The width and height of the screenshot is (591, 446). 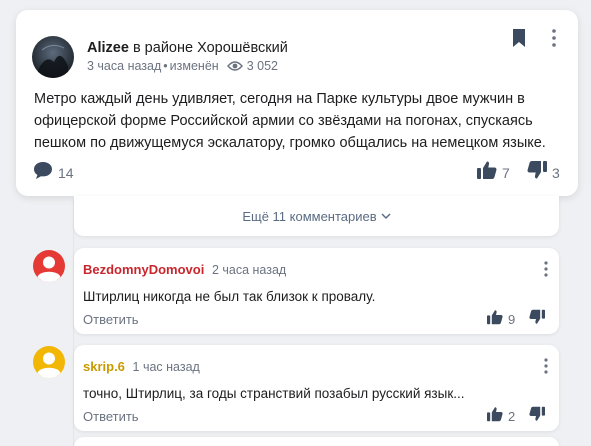 What do you see at coordinates (512, 416) in the screenshot?
I see `comment-likes-count: 2` at bounding box center [512, 416].